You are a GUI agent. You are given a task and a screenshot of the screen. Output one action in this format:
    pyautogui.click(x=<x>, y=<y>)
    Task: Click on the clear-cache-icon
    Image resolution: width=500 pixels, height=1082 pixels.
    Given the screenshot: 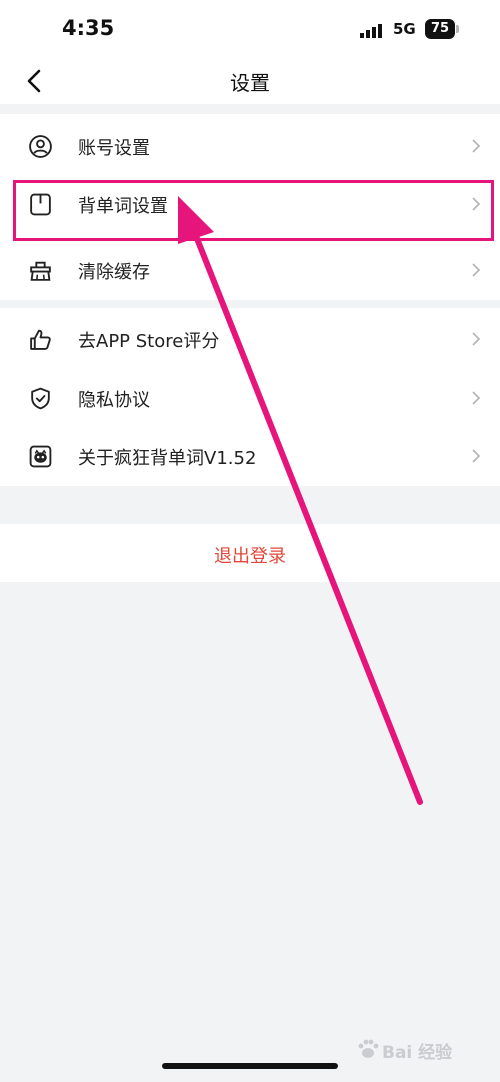 What is the action you would take?
    pyautogui.click(x=40, y=271)
    